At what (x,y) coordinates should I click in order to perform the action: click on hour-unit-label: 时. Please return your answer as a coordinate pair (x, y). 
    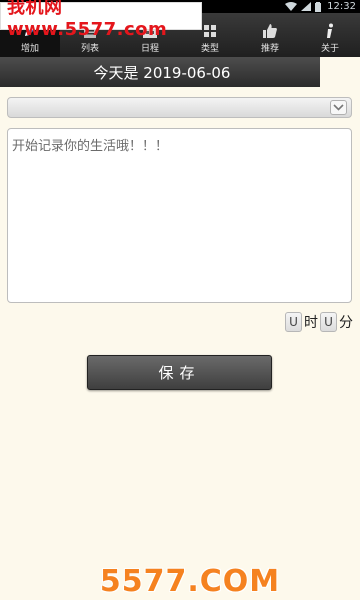
    Looking at the image, I should click on (311, 323).